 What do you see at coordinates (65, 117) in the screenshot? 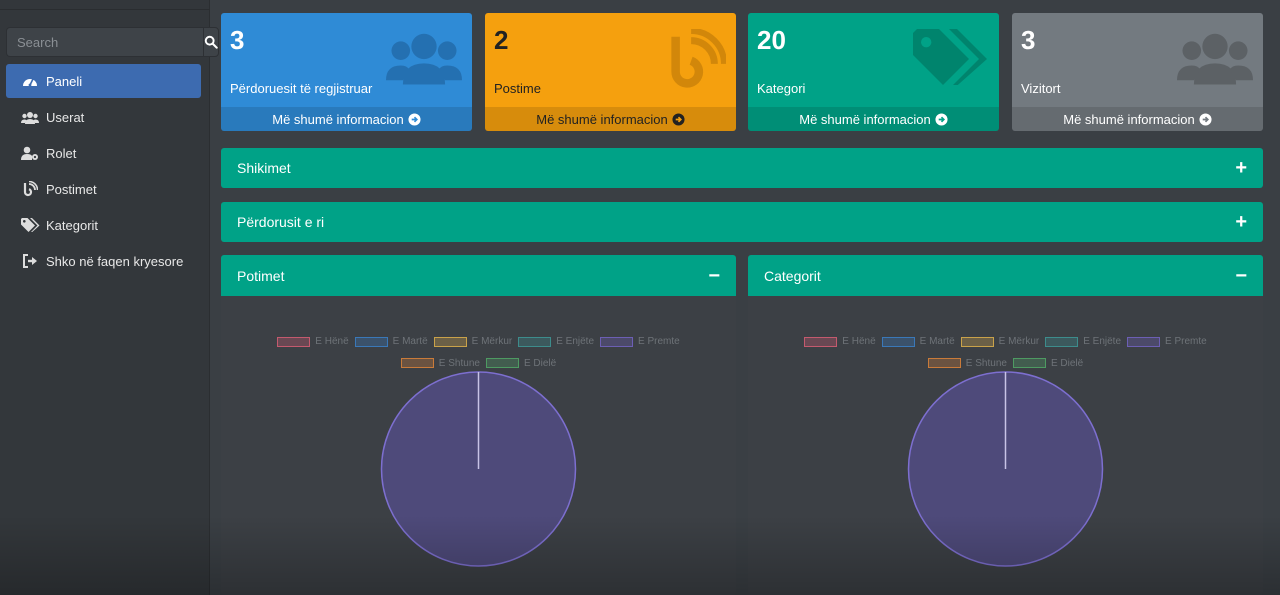
I see `sidebar-item-label: Userat` at bounding box center [65, 117].